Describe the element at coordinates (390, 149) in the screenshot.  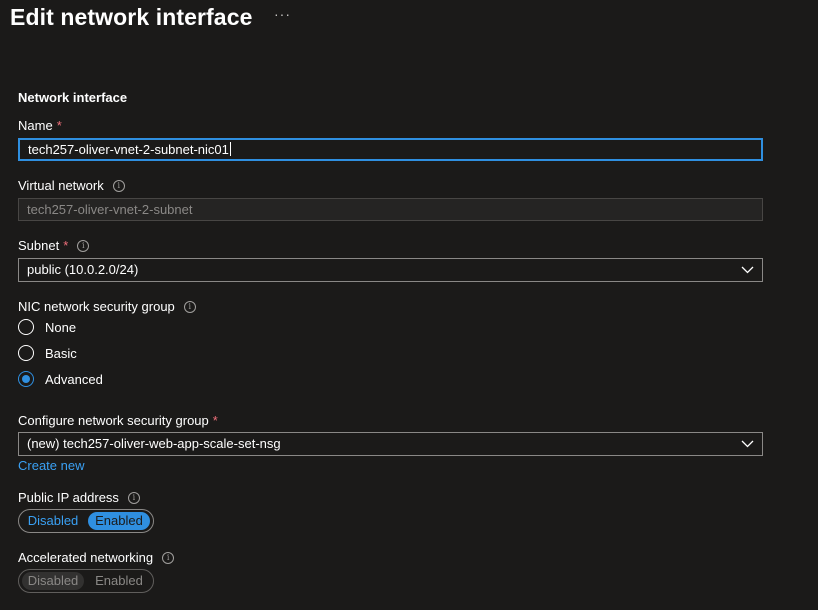
I see `name-input: tech257-oliver-vnet-2-subnet-nic01` at that location.